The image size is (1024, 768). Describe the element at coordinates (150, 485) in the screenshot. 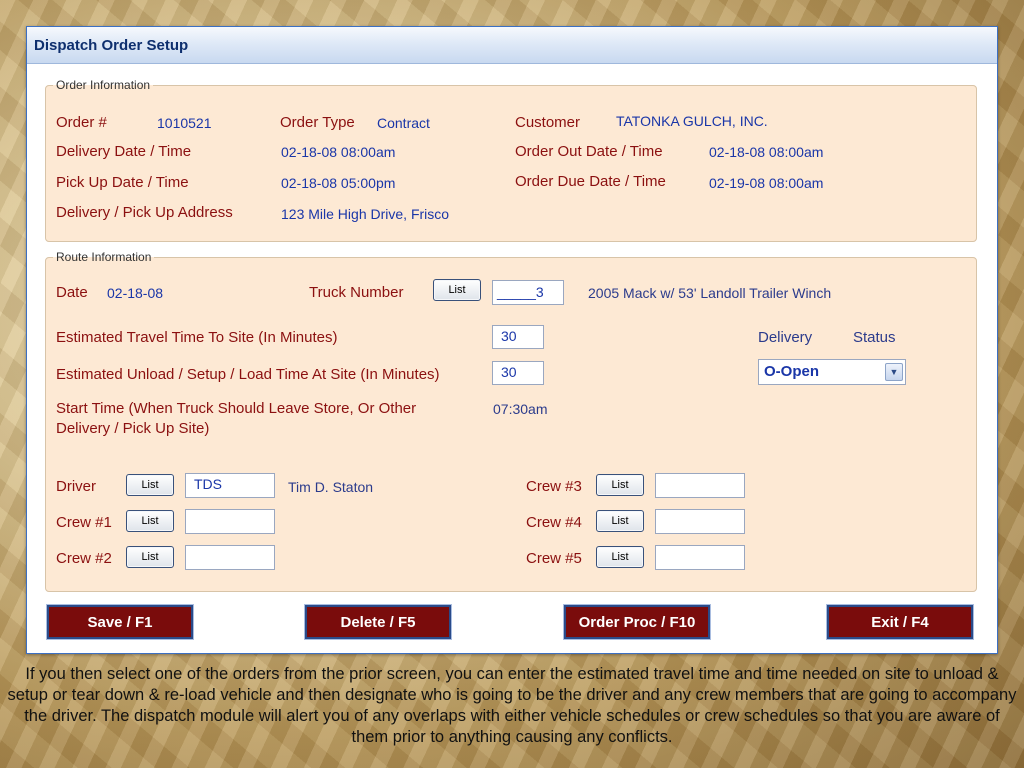

I see `driver-list-button: List` at that location.